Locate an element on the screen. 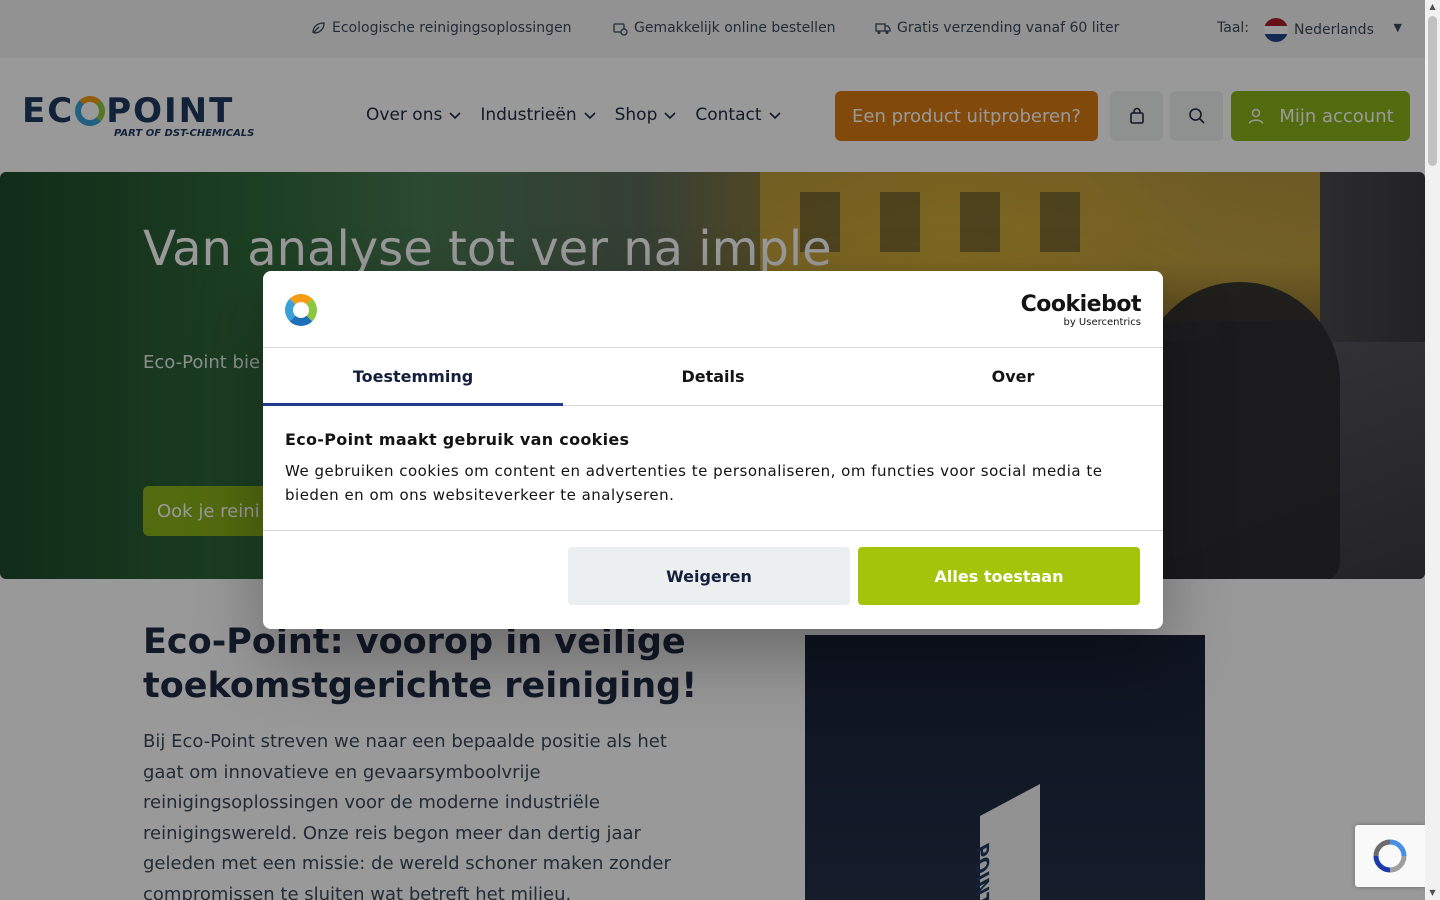  decline-button: Weigeren is located at coordinates (709, 576).